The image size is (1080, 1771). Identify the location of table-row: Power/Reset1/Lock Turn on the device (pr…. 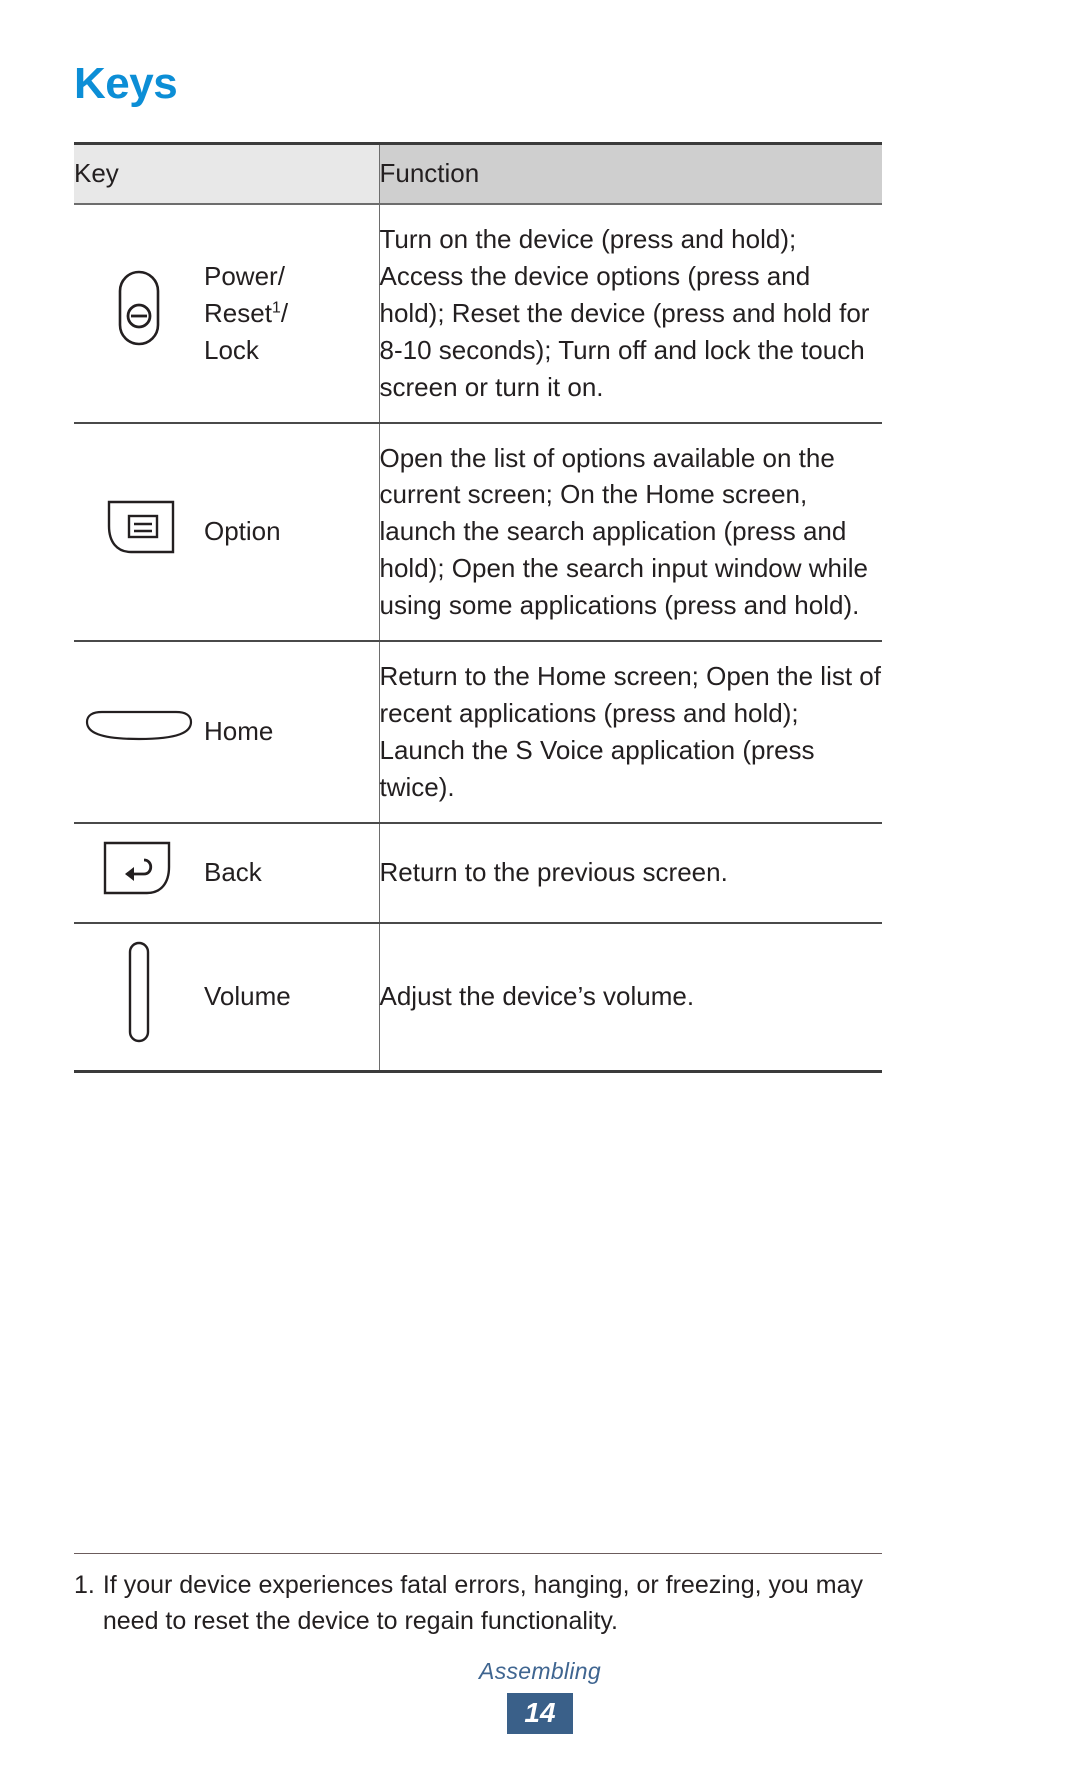
(478, 314).